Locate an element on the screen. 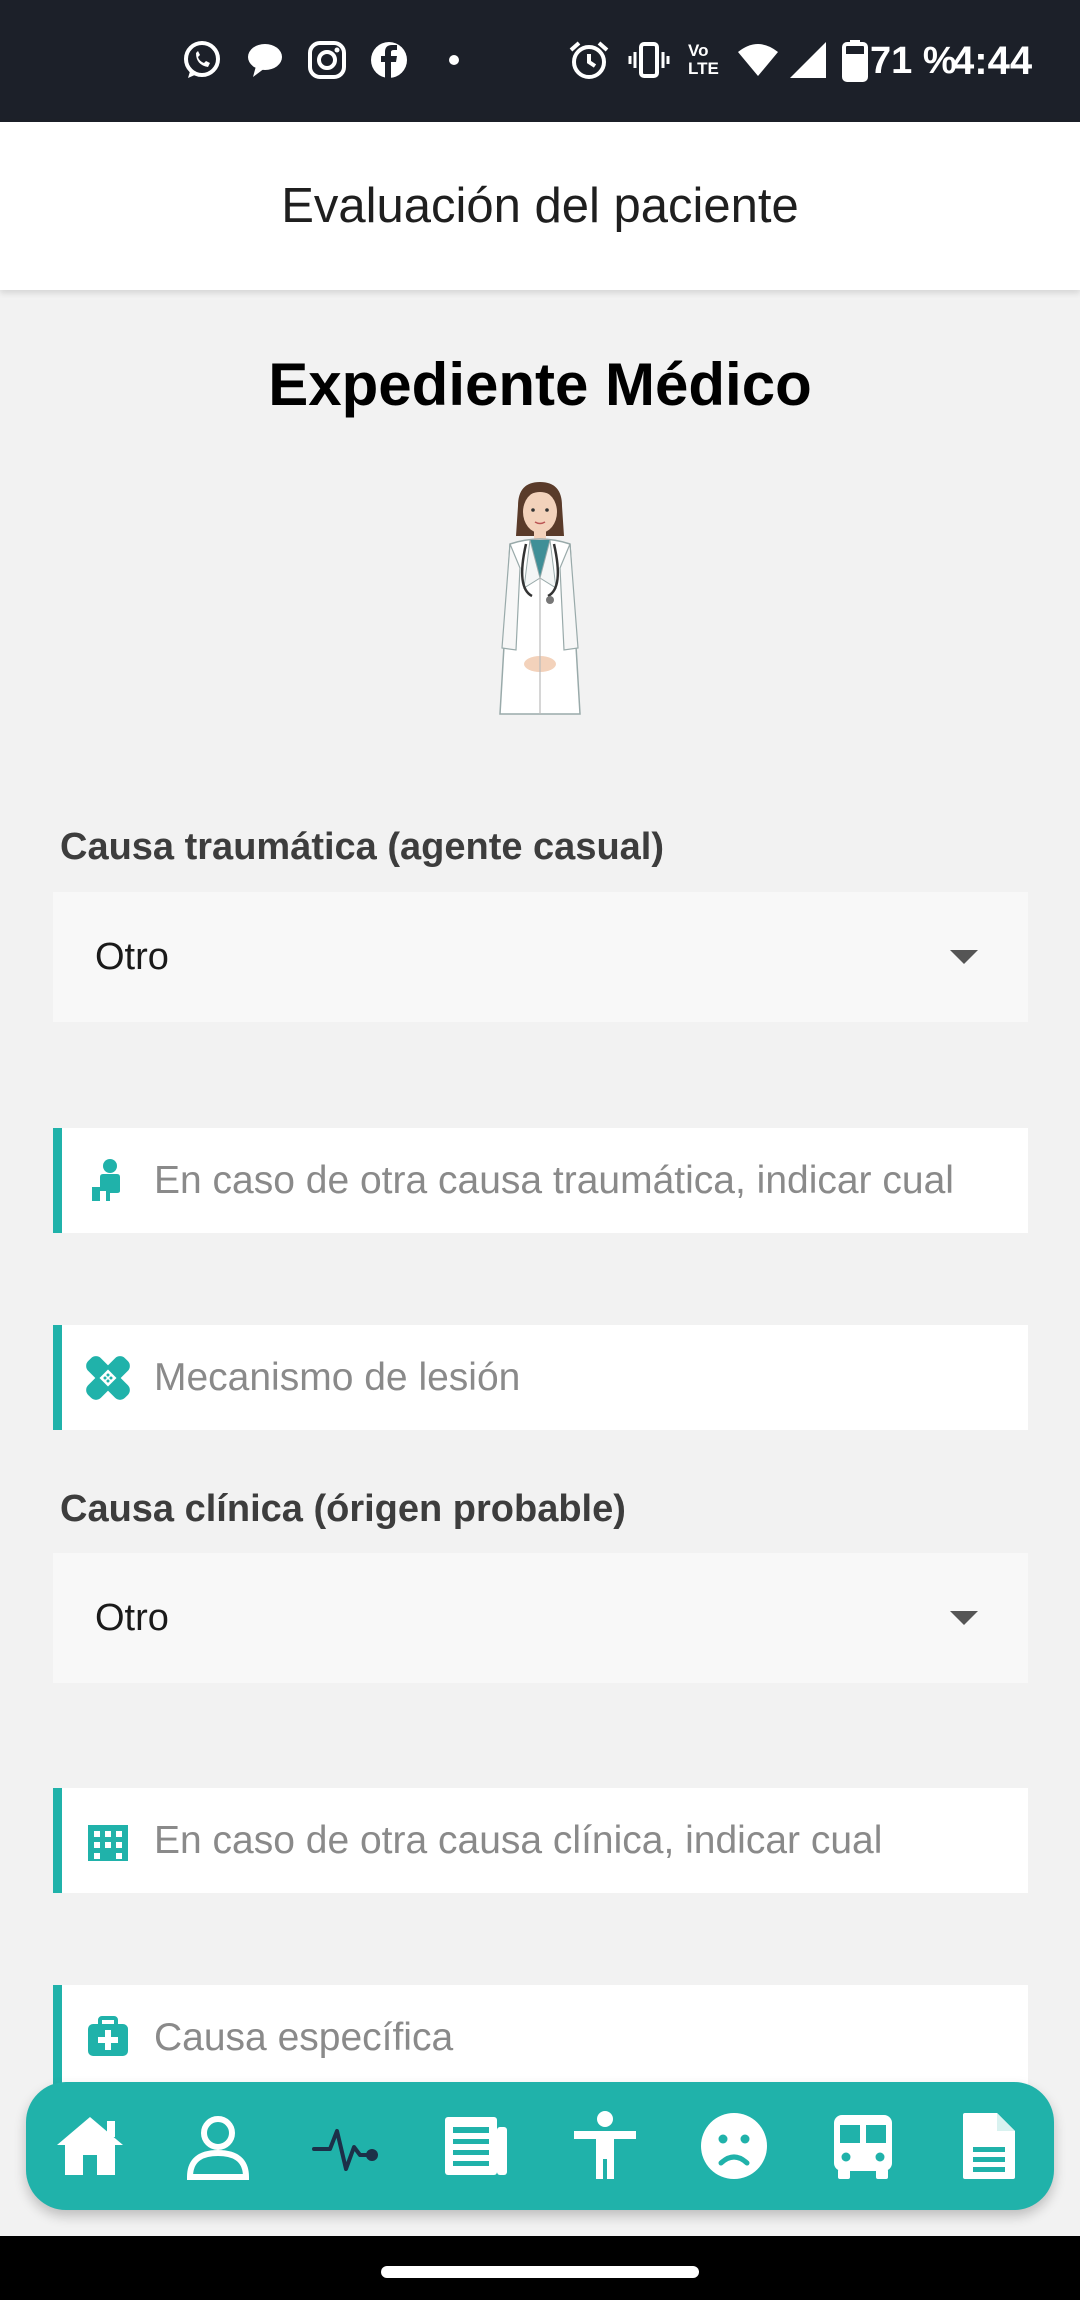 The image size is (1080, 2300). bus-icon is located at coordinates (863, 2147).